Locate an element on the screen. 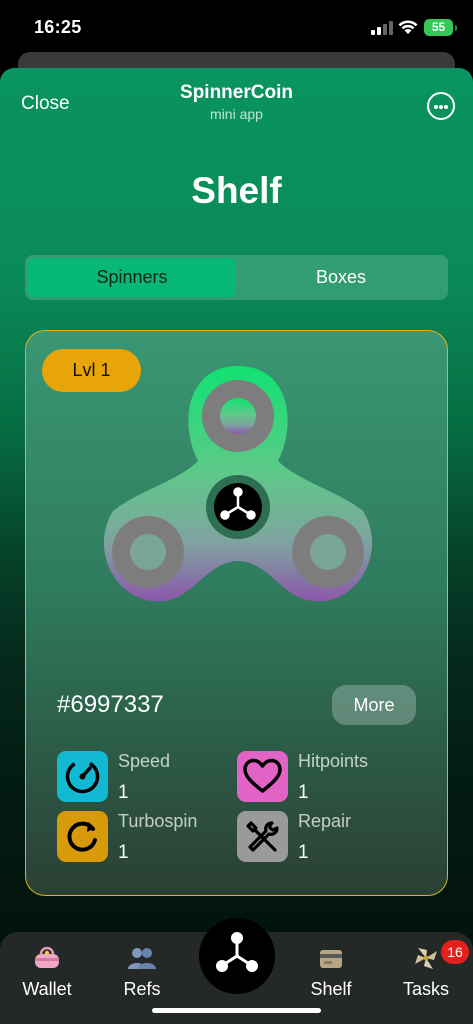 This screenshot has width=473, height=1024. wifi-icon is located at coordinates (408, 27).